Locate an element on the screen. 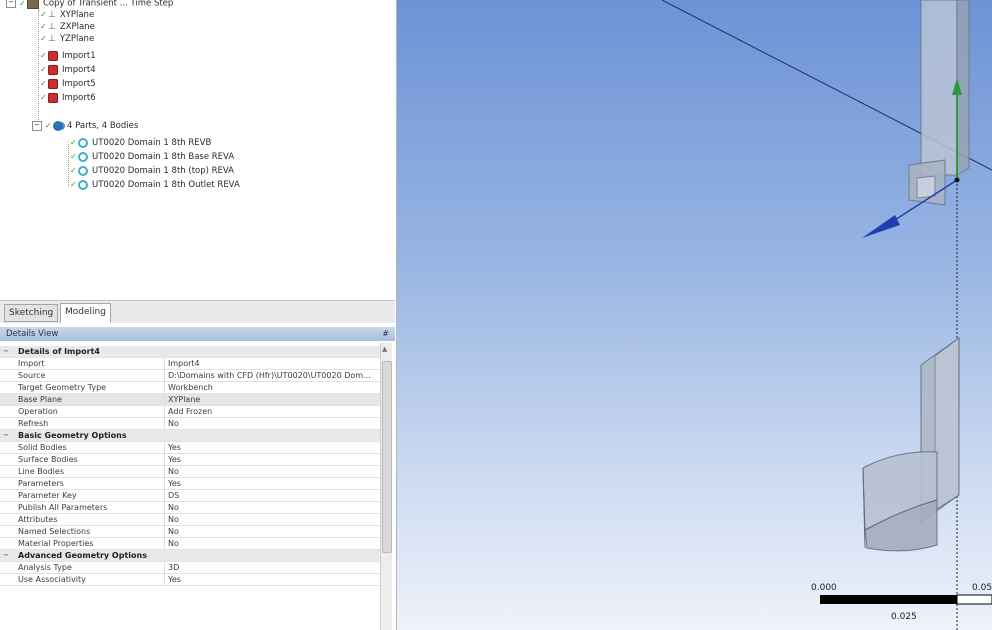  details-group-header: − Basic Geometry Options is located at coordinates (190, 436).